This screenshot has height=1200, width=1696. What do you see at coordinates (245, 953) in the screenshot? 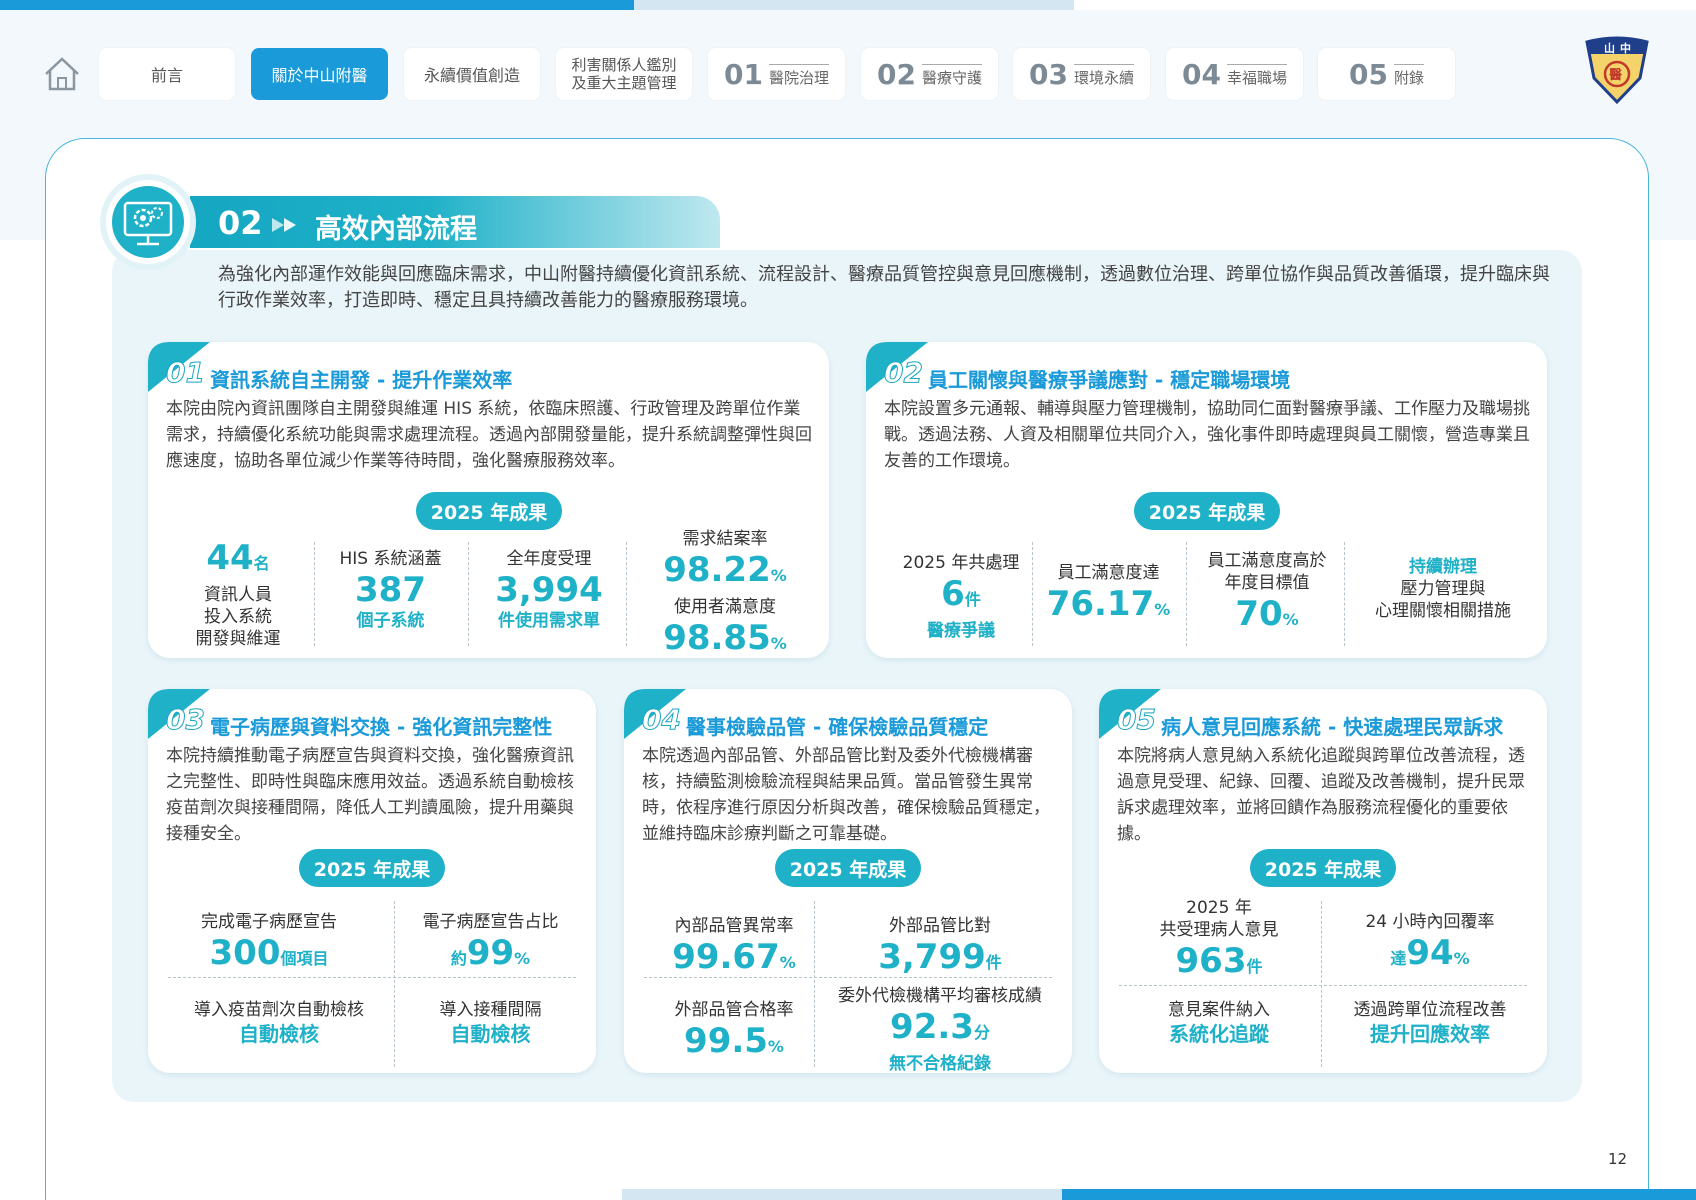
I see `stat-value: 300` at bounding box center [245, 953].